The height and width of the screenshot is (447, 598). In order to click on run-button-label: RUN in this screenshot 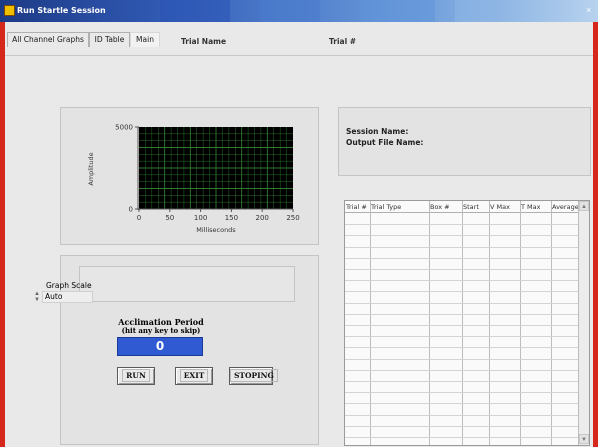, I will do `click(136, 375)`.